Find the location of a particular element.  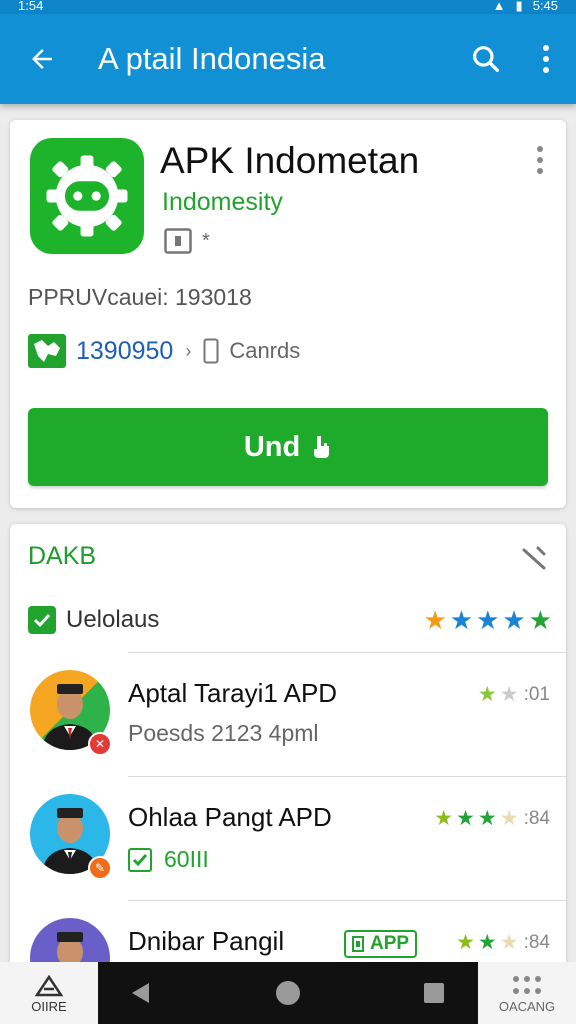

back-button is located at coordinates (42, 59).